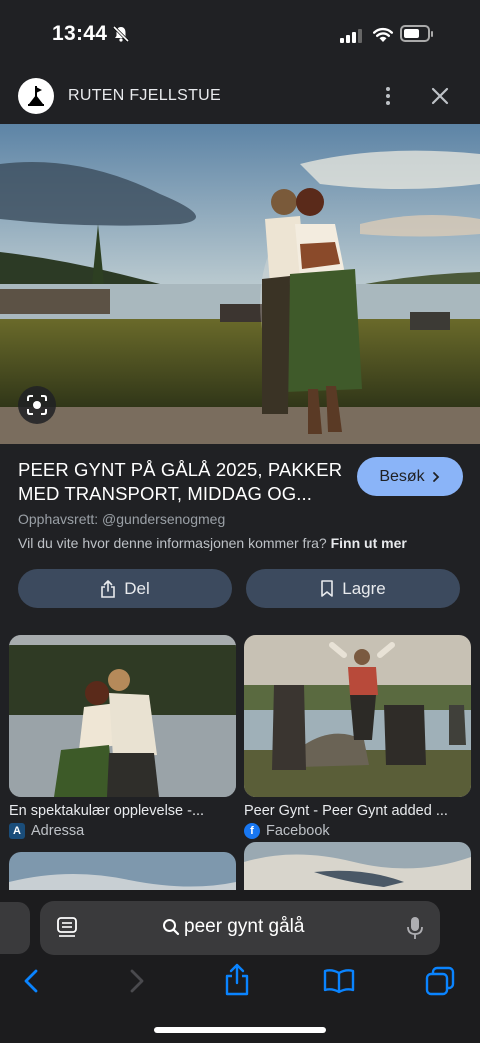 The width and height of the screenshot is (480, 1043). What do you see at coordinates (122, 519) in the screenshot?
I see `copyright-text: Opphavsrett: @gundersenogmeg` at bounding box center [122, 519].